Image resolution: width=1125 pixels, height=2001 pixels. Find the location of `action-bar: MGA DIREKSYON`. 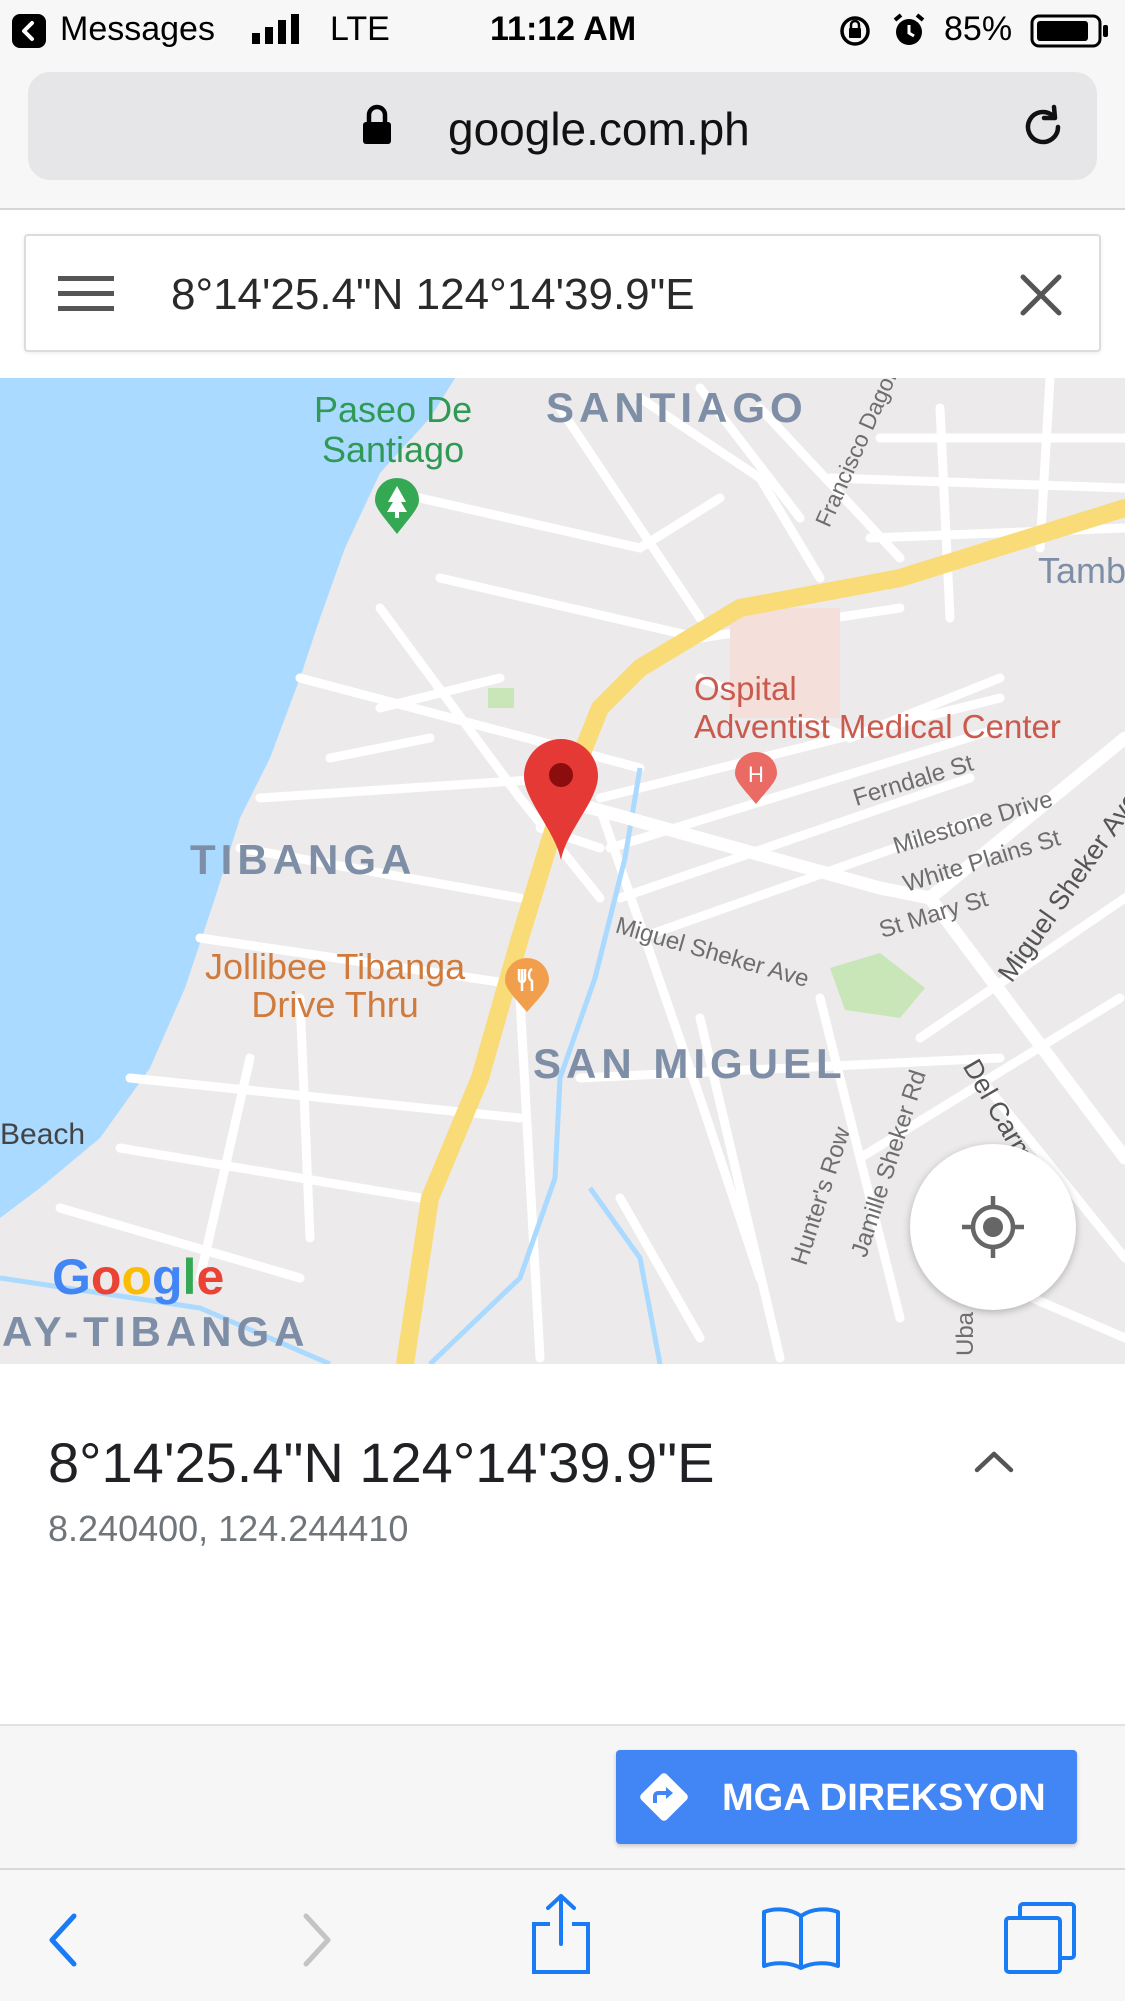

action-bar: MGA DIREKSYON is located at coordinates (562, 1796).